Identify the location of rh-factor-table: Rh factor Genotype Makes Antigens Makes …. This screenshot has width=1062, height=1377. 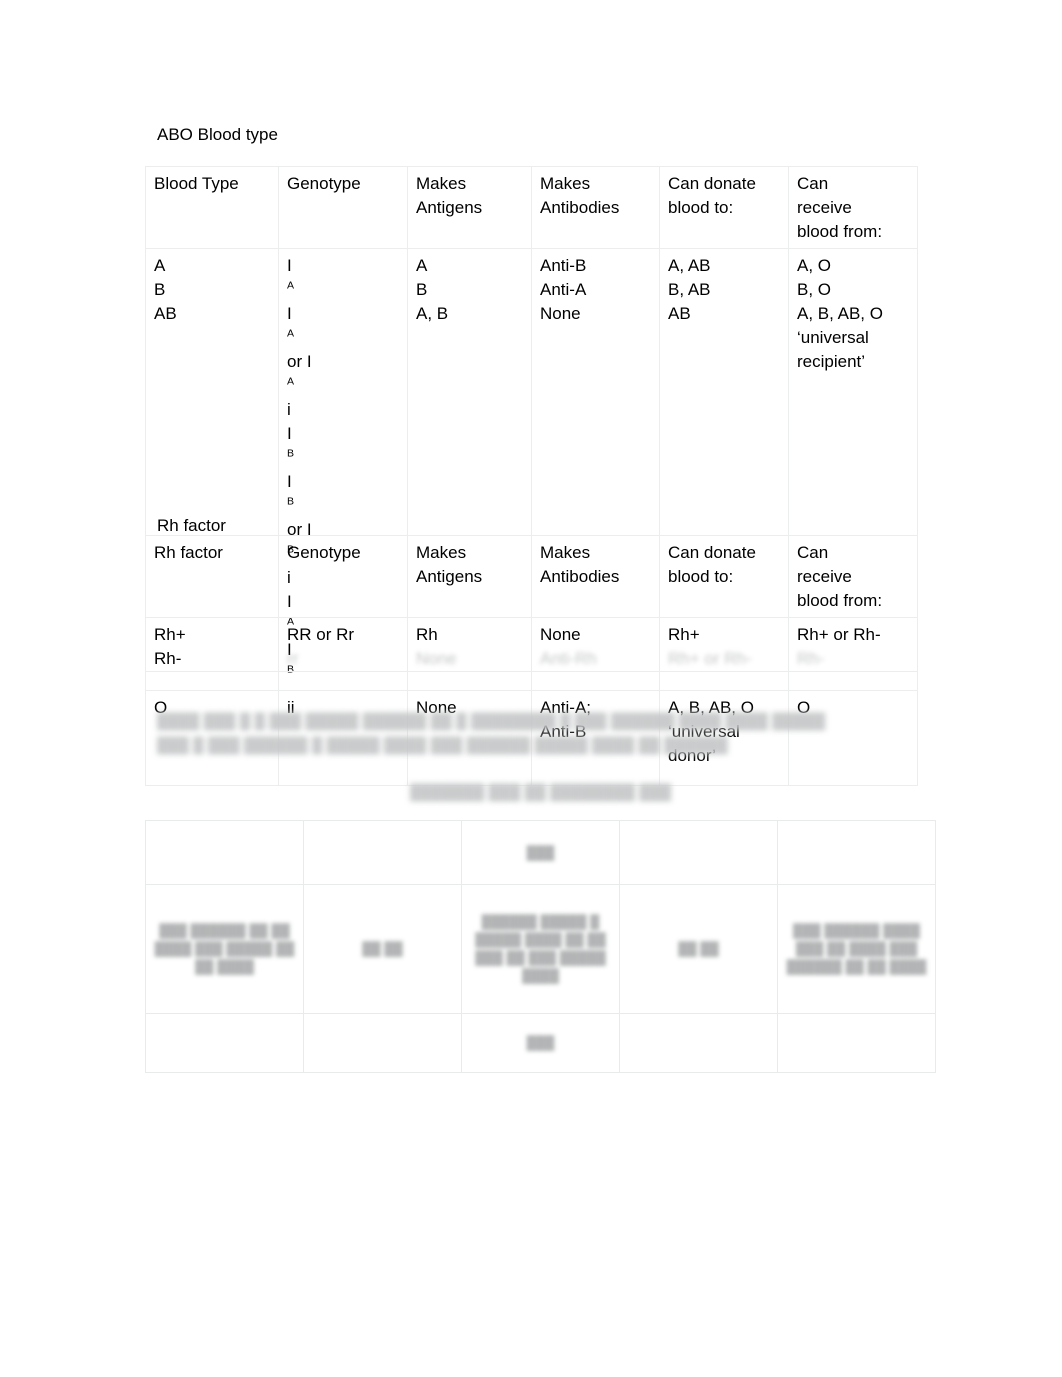
(531, 603).